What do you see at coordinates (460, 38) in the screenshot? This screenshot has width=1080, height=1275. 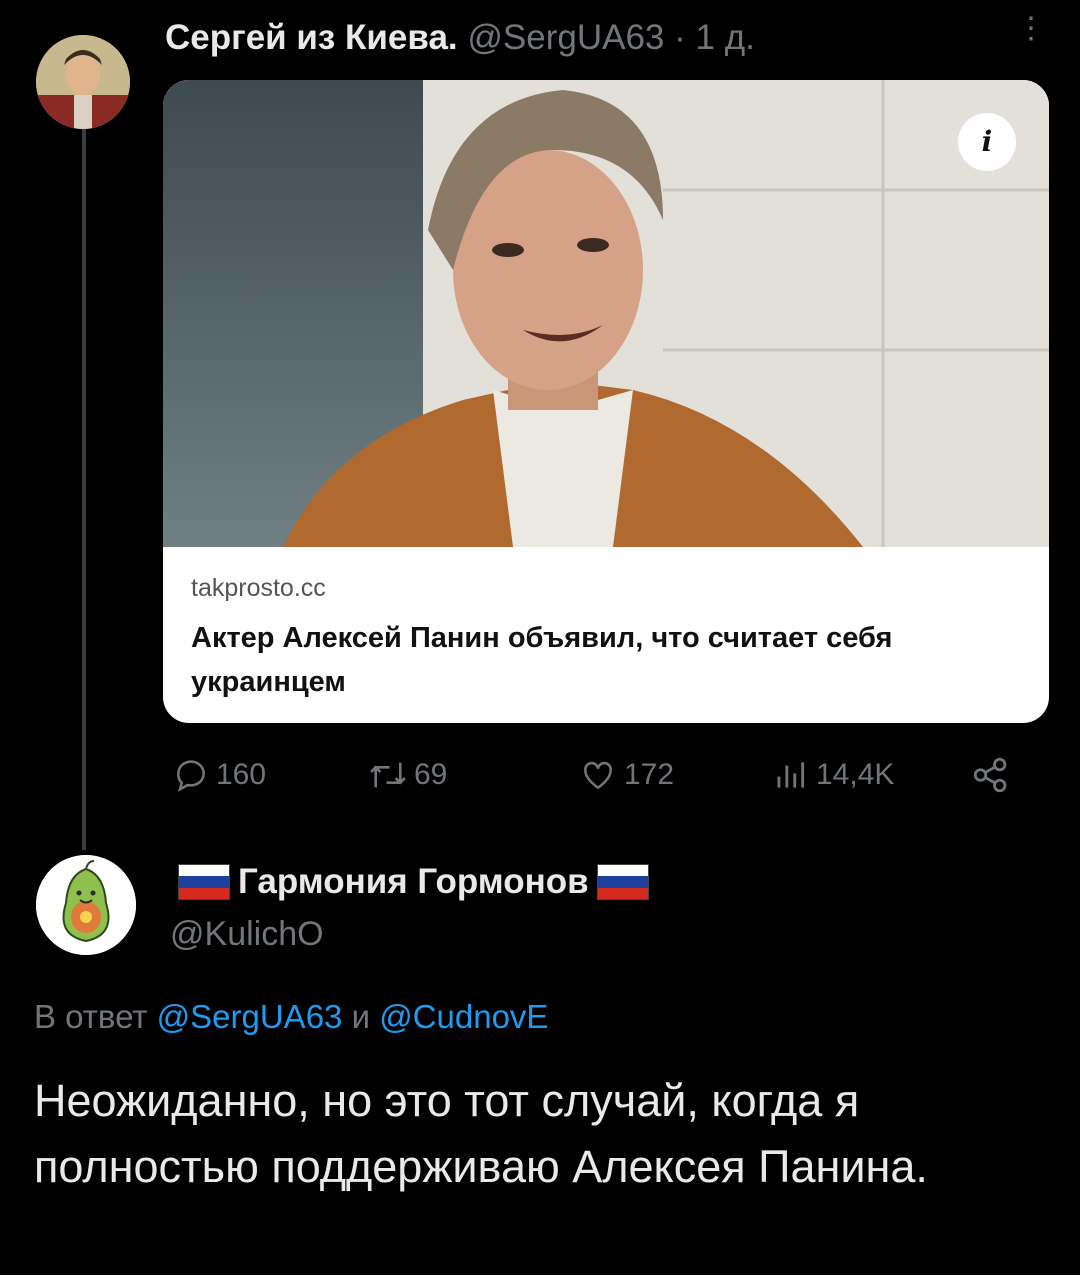 I see `tweet-header: Сергей из Киева. @SergUA63 · 1 д.` at bounding box center [460, 38].